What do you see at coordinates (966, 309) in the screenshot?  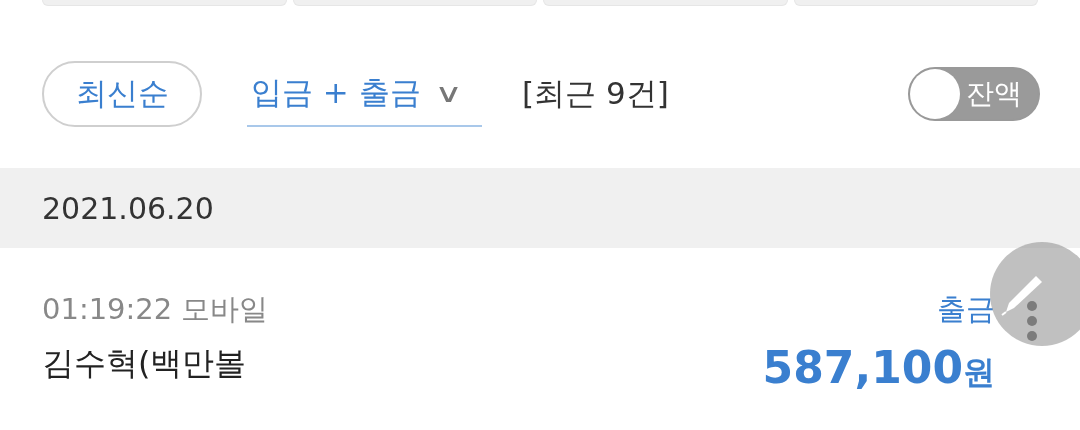 I see `transaction-type: 출금` at bounding box center [966, 309].